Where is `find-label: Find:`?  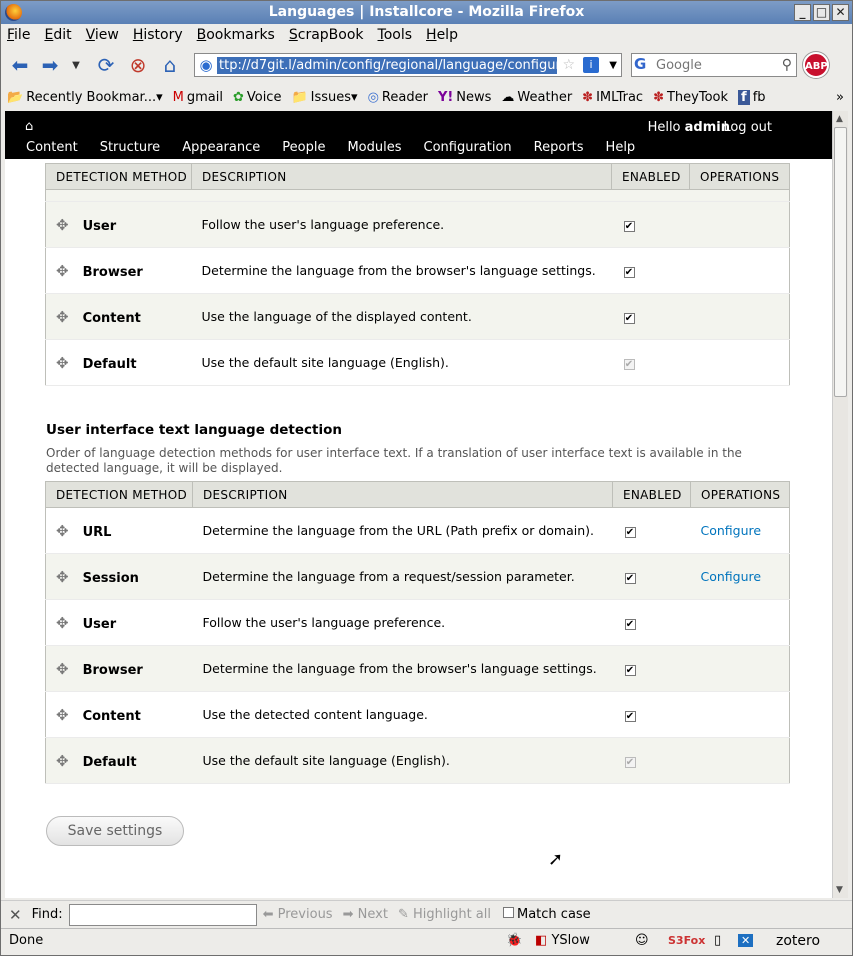 find-label: Find: is located at coordinates (47, 914).